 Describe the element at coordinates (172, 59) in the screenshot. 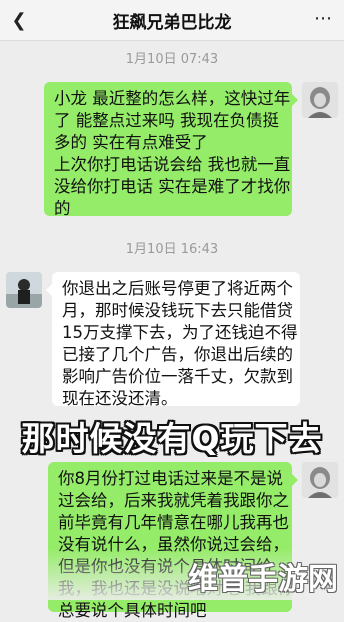

I see `message-timestamp: 1月10日 07:43` at that location.